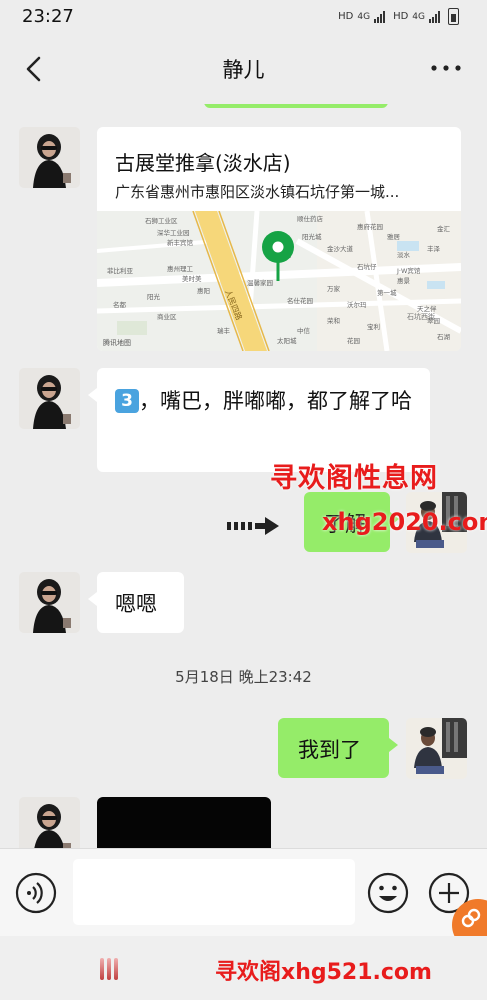  I want to click on map-label: 中信, so click(304, 330).